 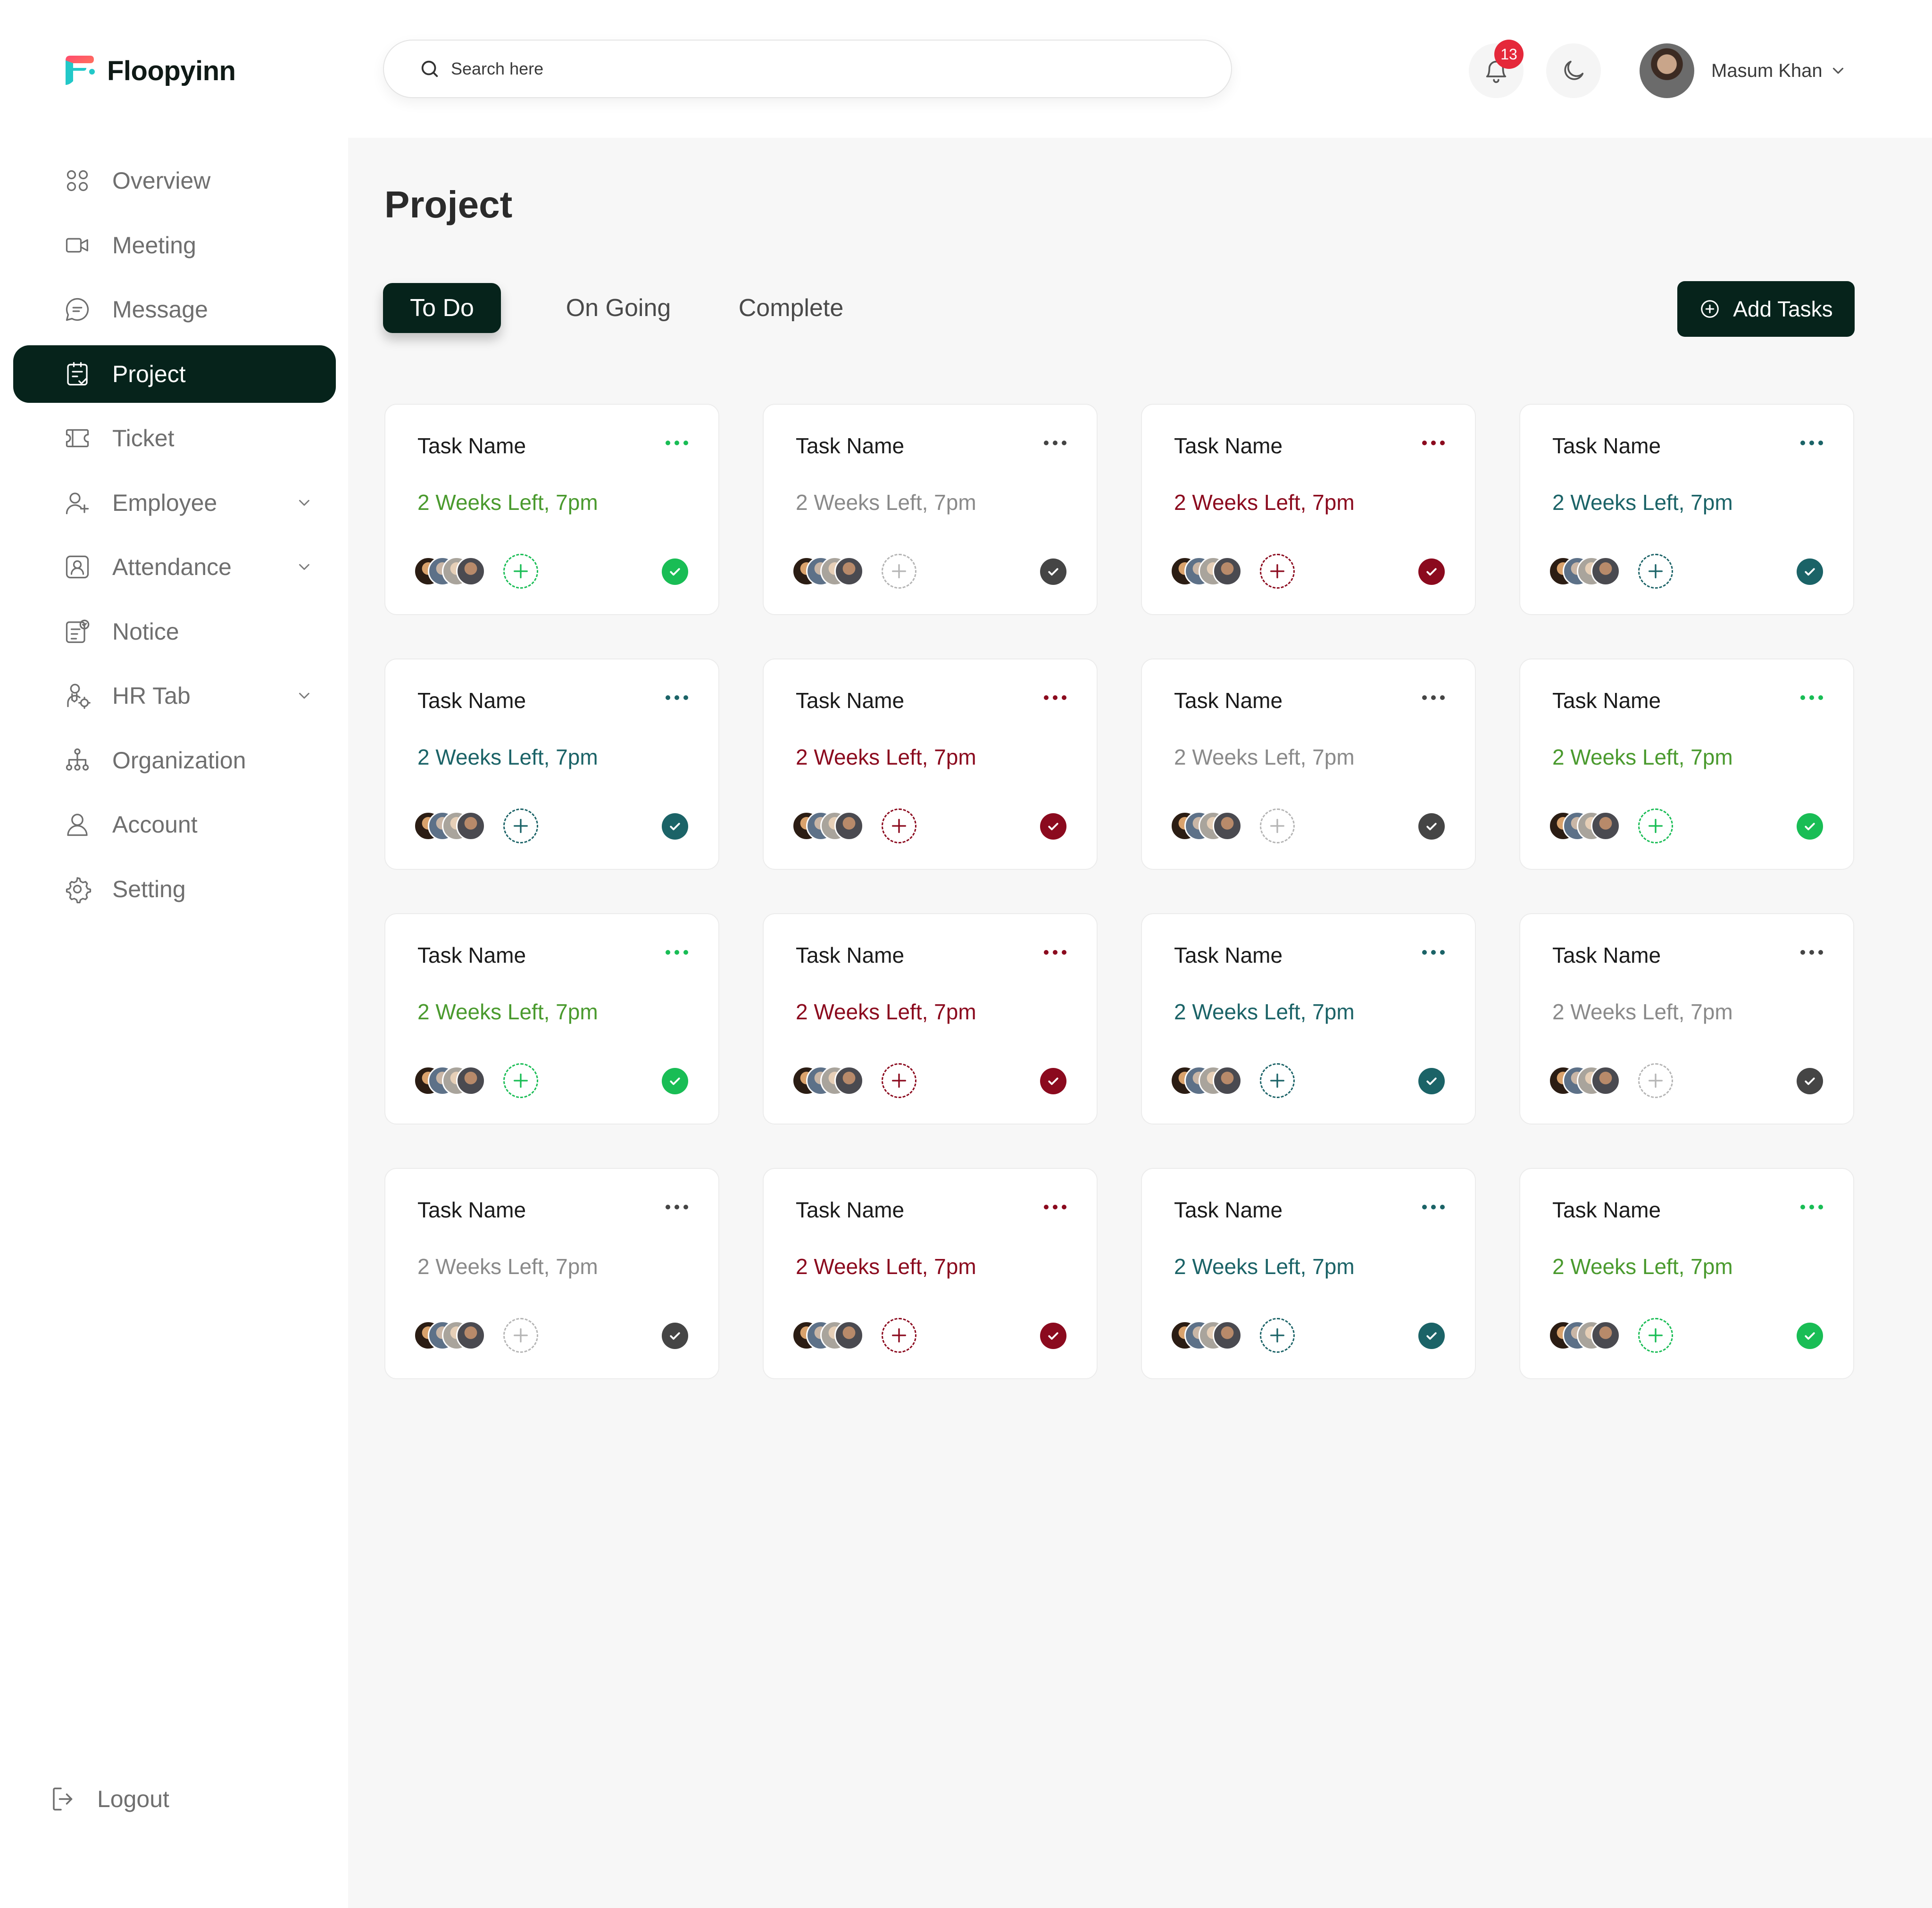 I want to click on sidebar-item-overview: Overview, so click(x=175, y=180).